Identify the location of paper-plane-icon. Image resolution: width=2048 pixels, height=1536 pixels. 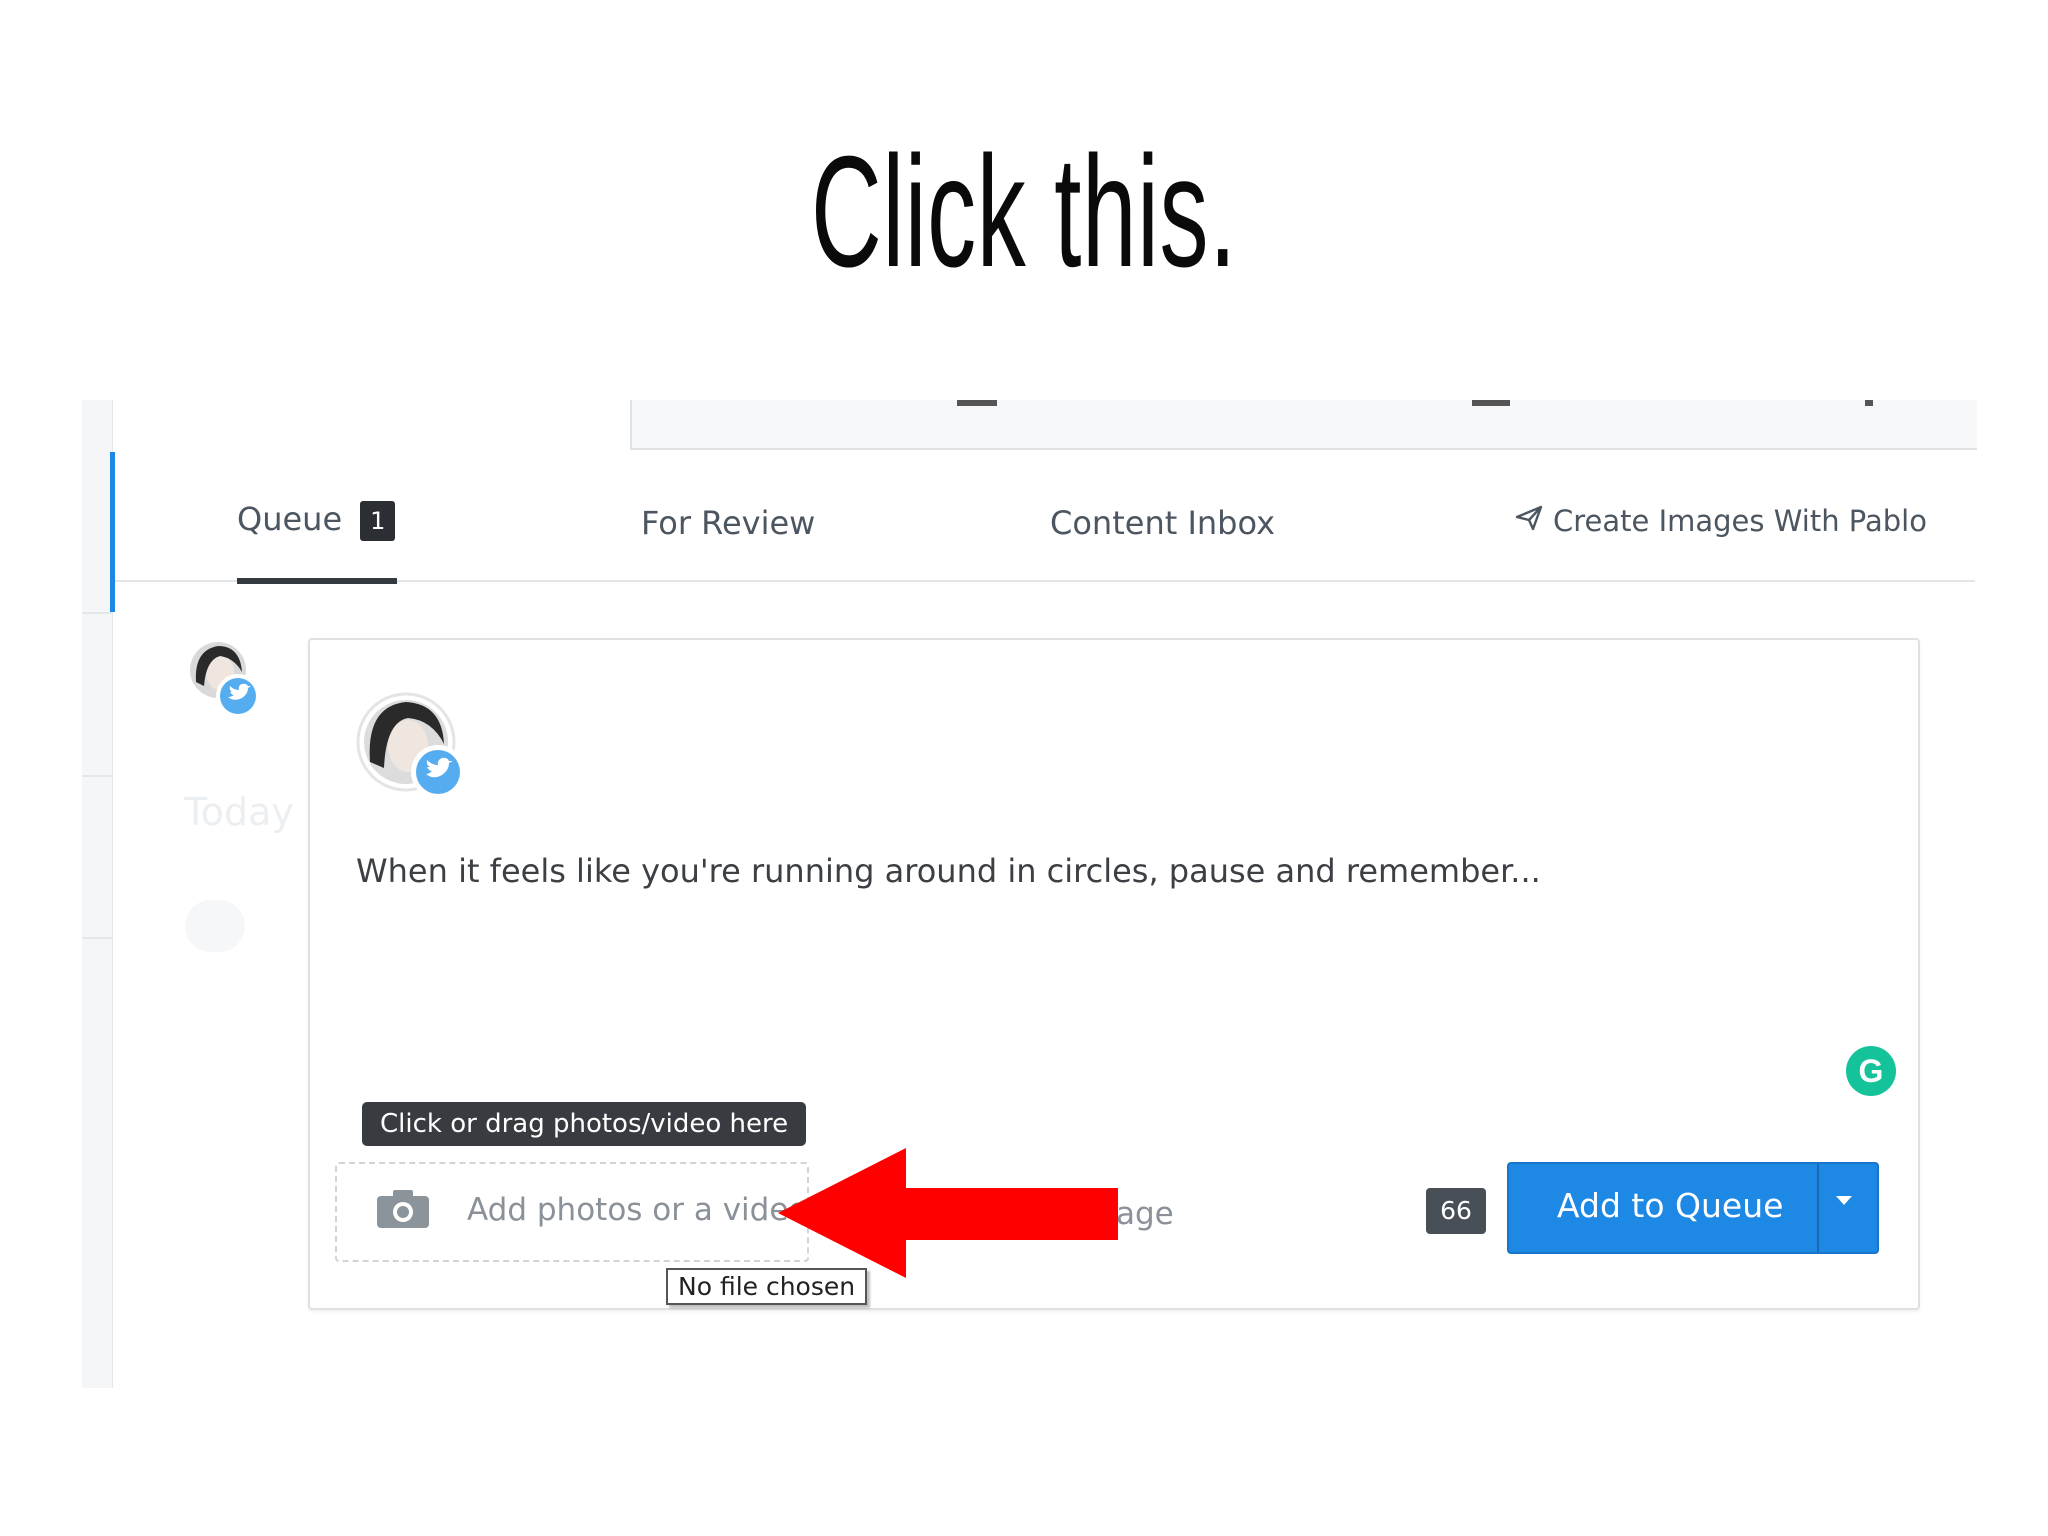
(1529, 521).